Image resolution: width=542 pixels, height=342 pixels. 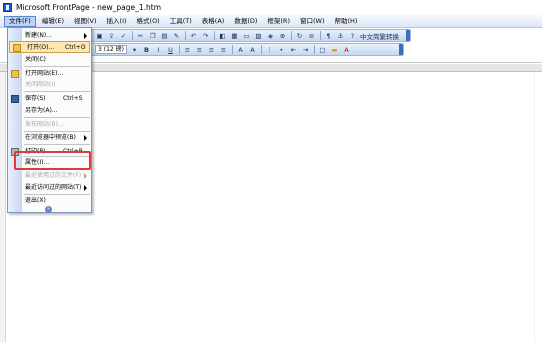 I want to click on italic-button: I, so click(x=158, y=49).